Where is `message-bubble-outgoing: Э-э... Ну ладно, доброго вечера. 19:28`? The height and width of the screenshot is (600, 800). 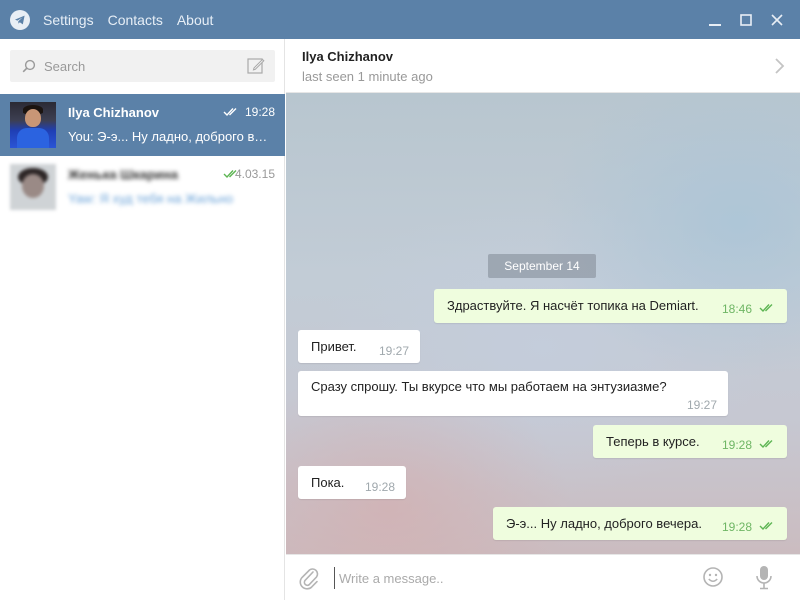
message-bubble-outgoing: Э-э... Ну ладно, доброго вечера. 19:28 is located at coordinates (640, 523).